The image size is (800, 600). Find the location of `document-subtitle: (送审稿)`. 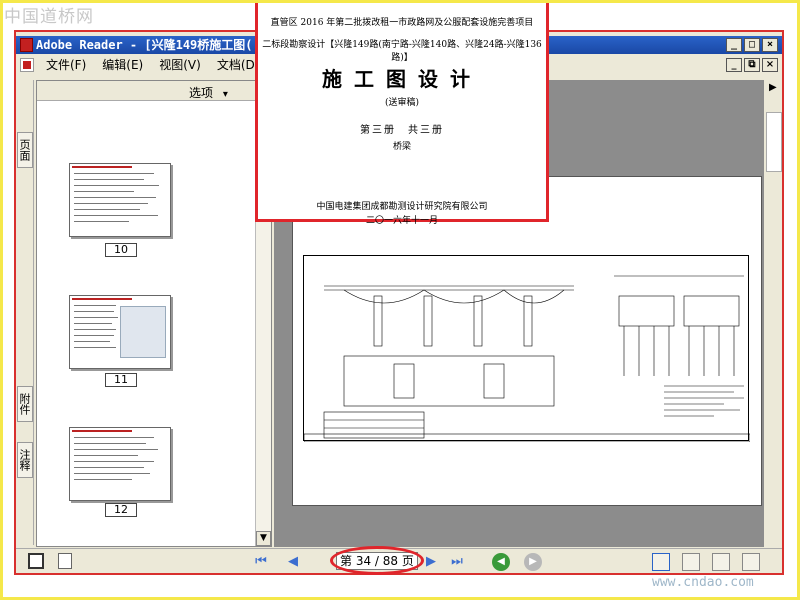

document-subtitle: (送审稿) is located at coordinates (402, 103).